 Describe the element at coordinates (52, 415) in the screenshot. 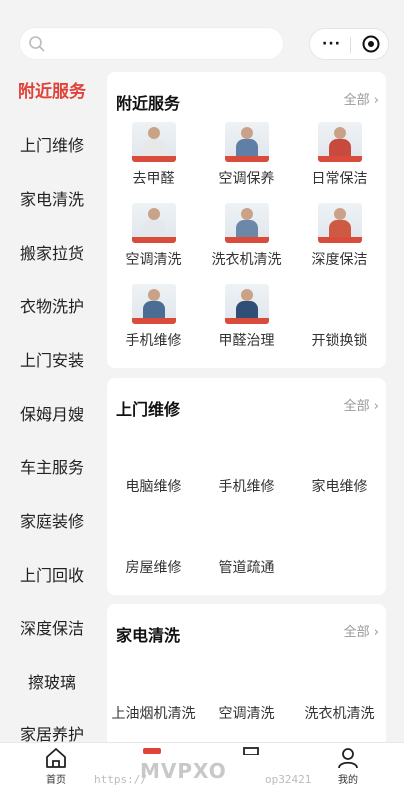

I see `sidebar-item-nanny: 保姆月嫂` at that location.